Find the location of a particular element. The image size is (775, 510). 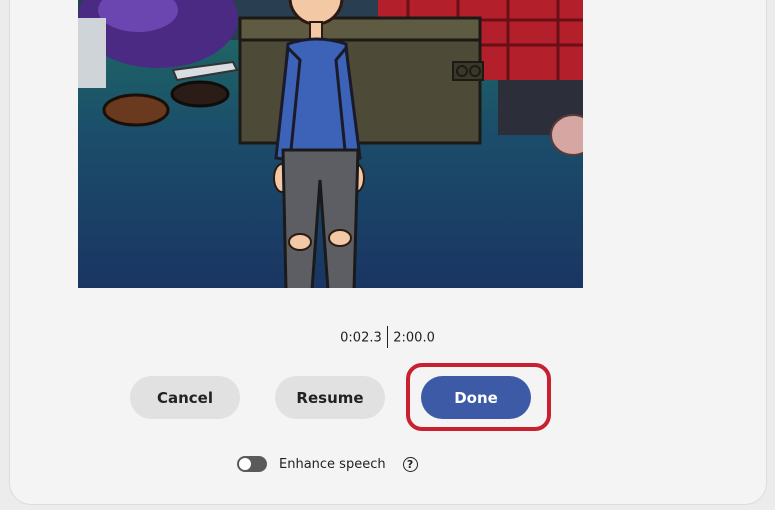

elapsed-time: 0:02.3 is located at coordinates (361, 338).